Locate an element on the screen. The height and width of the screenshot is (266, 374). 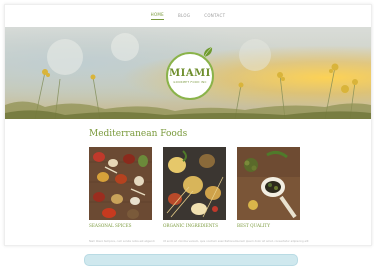
olives-image is located at coordinates (268, 183).